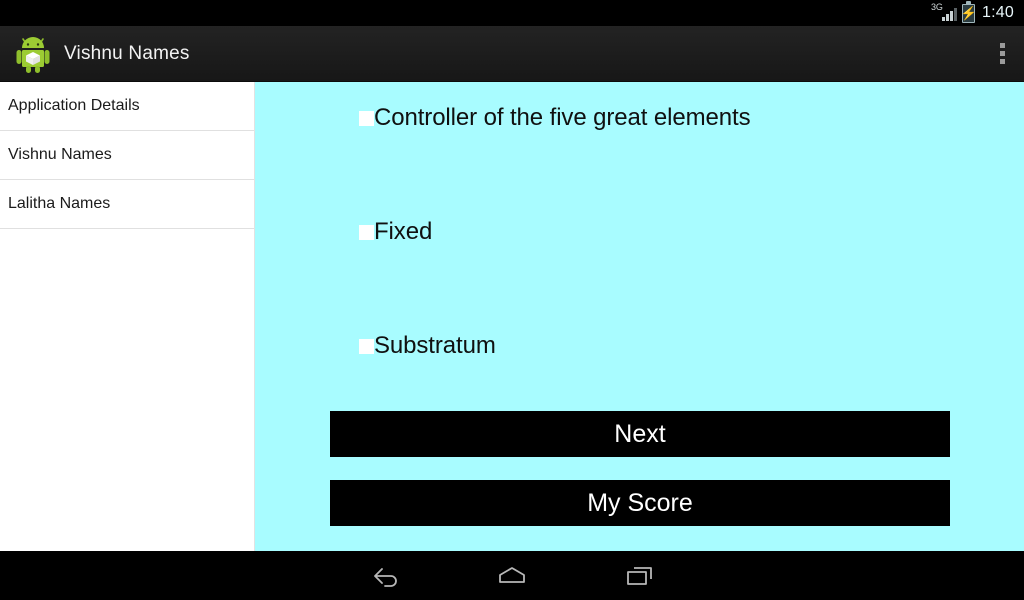 The width and height of the screenshot is (1024, 600). Describe the element at coordinates (512, 13) in the screenshot. I see `status-bar: 3G ⚡ 1:40` at that location.